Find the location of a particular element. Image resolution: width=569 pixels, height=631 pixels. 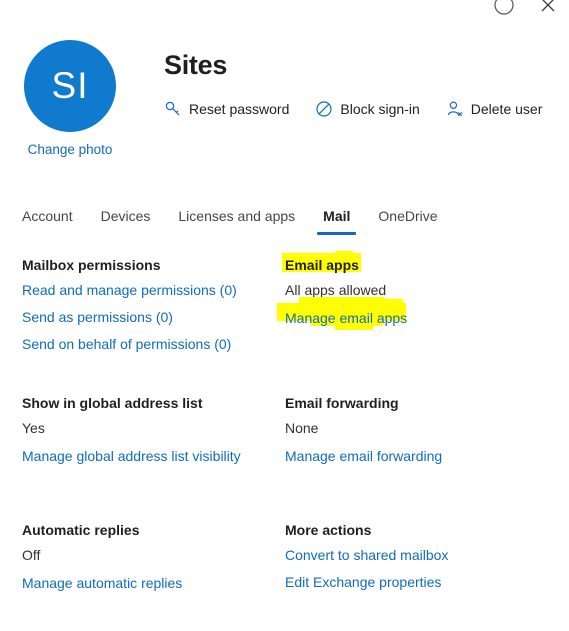

highlight-mark is located at coordinates (388, 303).